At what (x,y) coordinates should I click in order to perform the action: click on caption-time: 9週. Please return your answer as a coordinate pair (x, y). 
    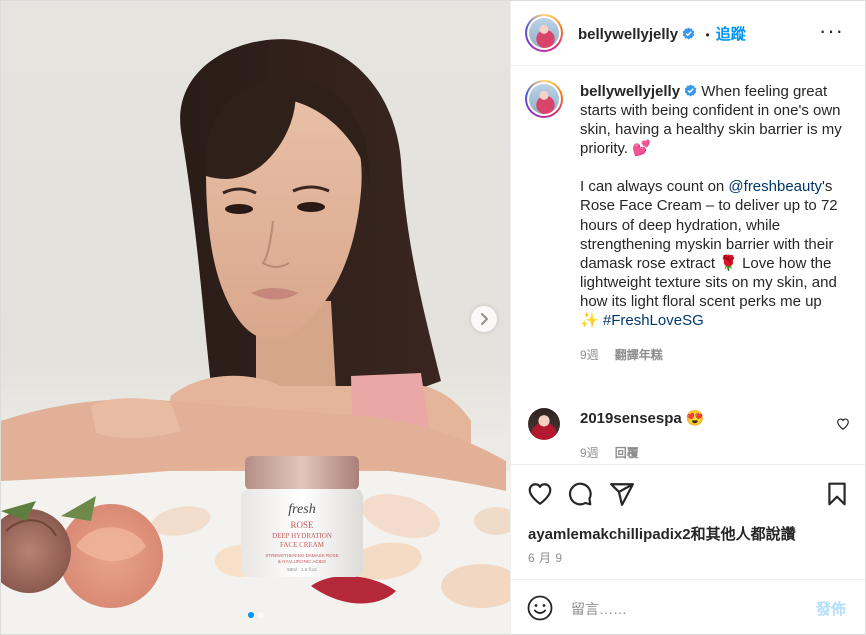
    Looking at the image, I should click on (589, 355).